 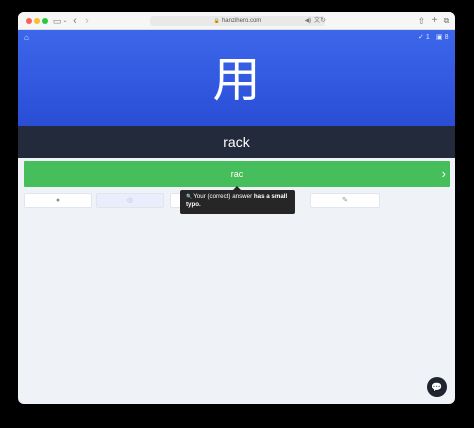 What do you see at coordinates (29, 21) in the screenshot?
I see `close-window-button` at bounding box center [29, 21].